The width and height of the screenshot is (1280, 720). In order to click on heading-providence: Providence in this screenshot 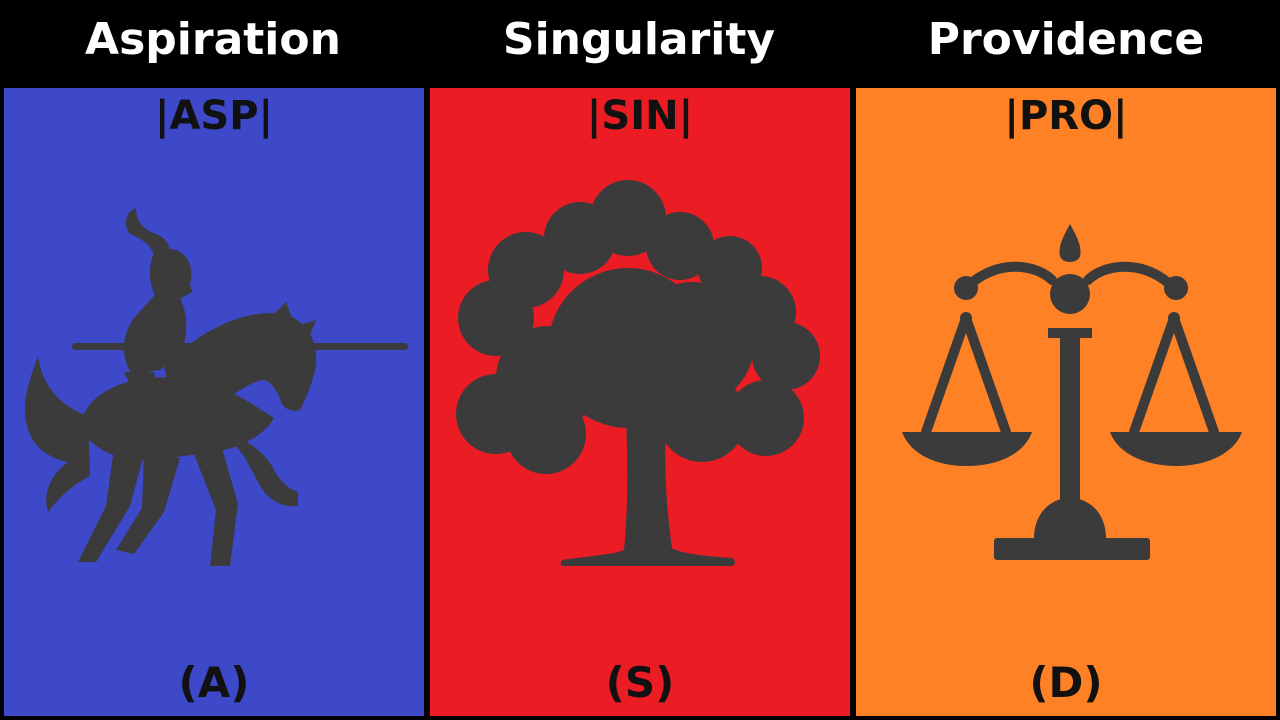, I will do `click(1066, 39)`.